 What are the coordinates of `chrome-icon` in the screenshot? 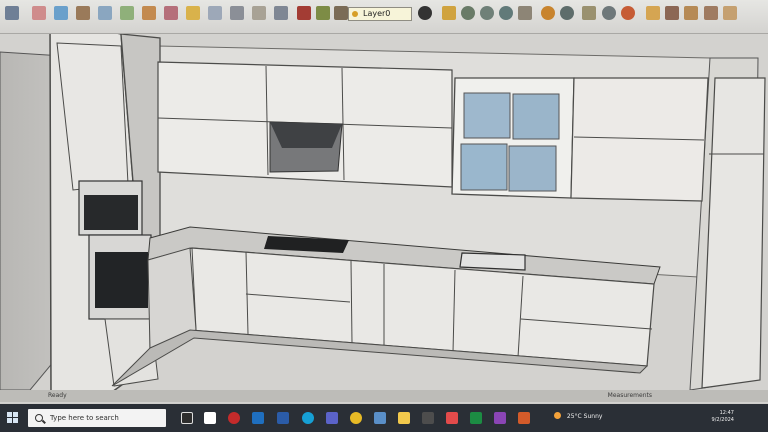 It's located at (356, 418).